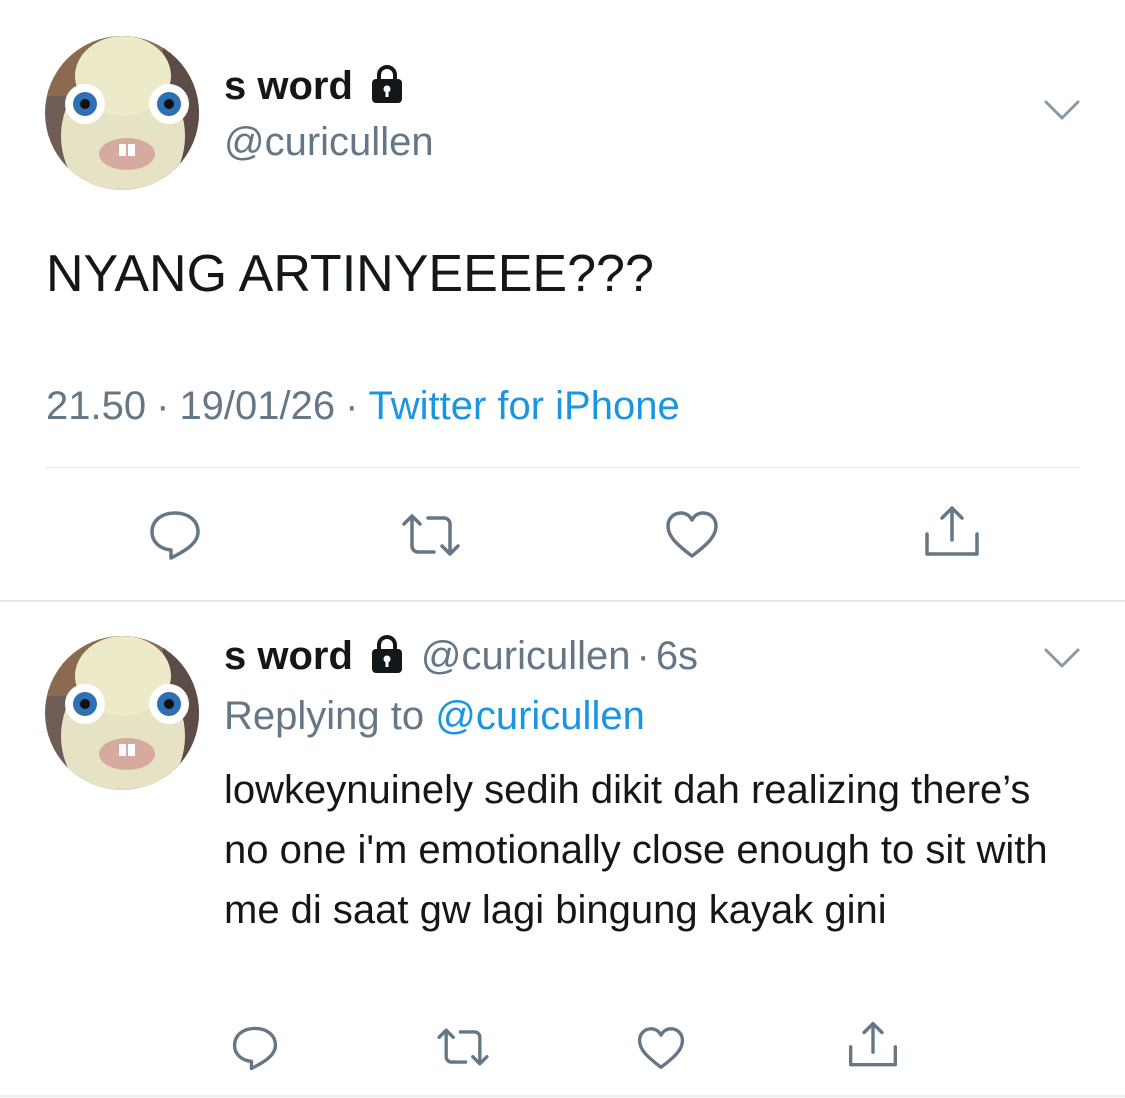 Image resolution: width=1125 pixels, height=1098 pixels. What do you see at coordinates (523, 406) in the screenshot?
I see `tweet-source-link: Twitter for iPhone` at bounding box center [523, 406].